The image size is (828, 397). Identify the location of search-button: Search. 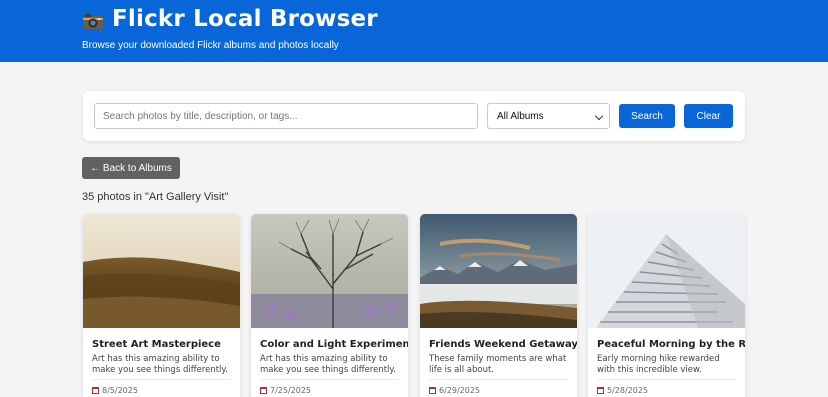
(647, 116).